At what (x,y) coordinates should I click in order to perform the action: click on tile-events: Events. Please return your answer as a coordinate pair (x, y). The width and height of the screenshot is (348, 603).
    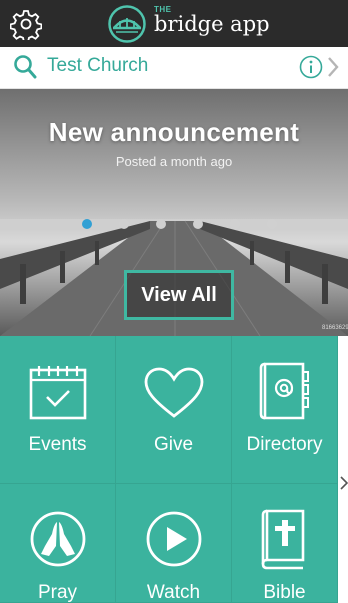
    Looking at the image, I should click on (58, 410).